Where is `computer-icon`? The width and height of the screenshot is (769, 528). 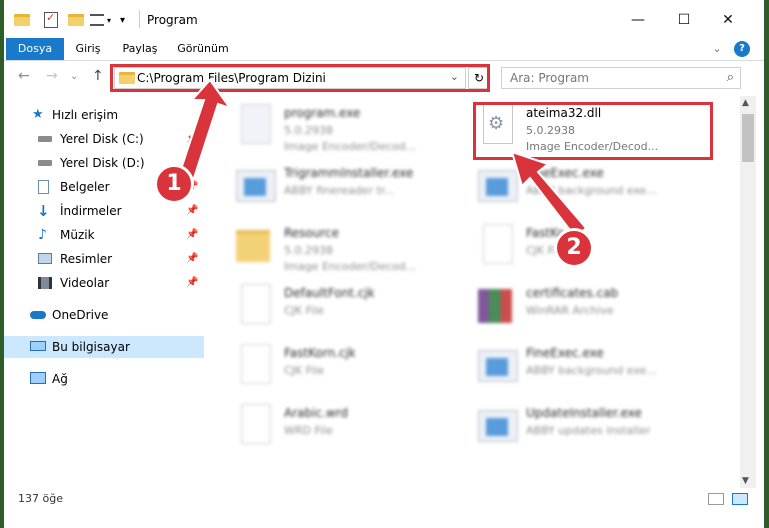 computer-icon is located at coordinates (38, 346).